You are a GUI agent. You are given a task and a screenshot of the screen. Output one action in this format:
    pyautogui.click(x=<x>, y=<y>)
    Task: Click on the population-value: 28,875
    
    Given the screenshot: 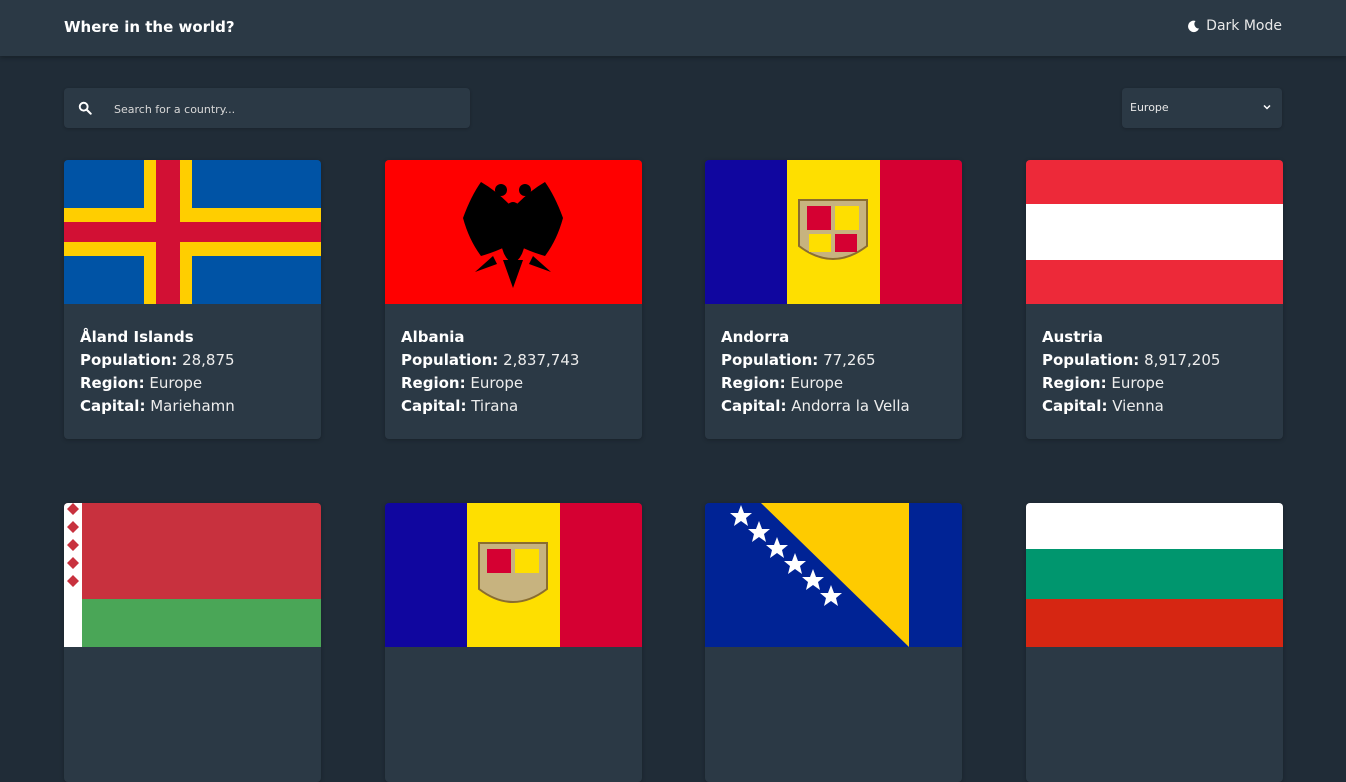 What is the action you would take?
    pyautogui.click(x=208, y=360)
    